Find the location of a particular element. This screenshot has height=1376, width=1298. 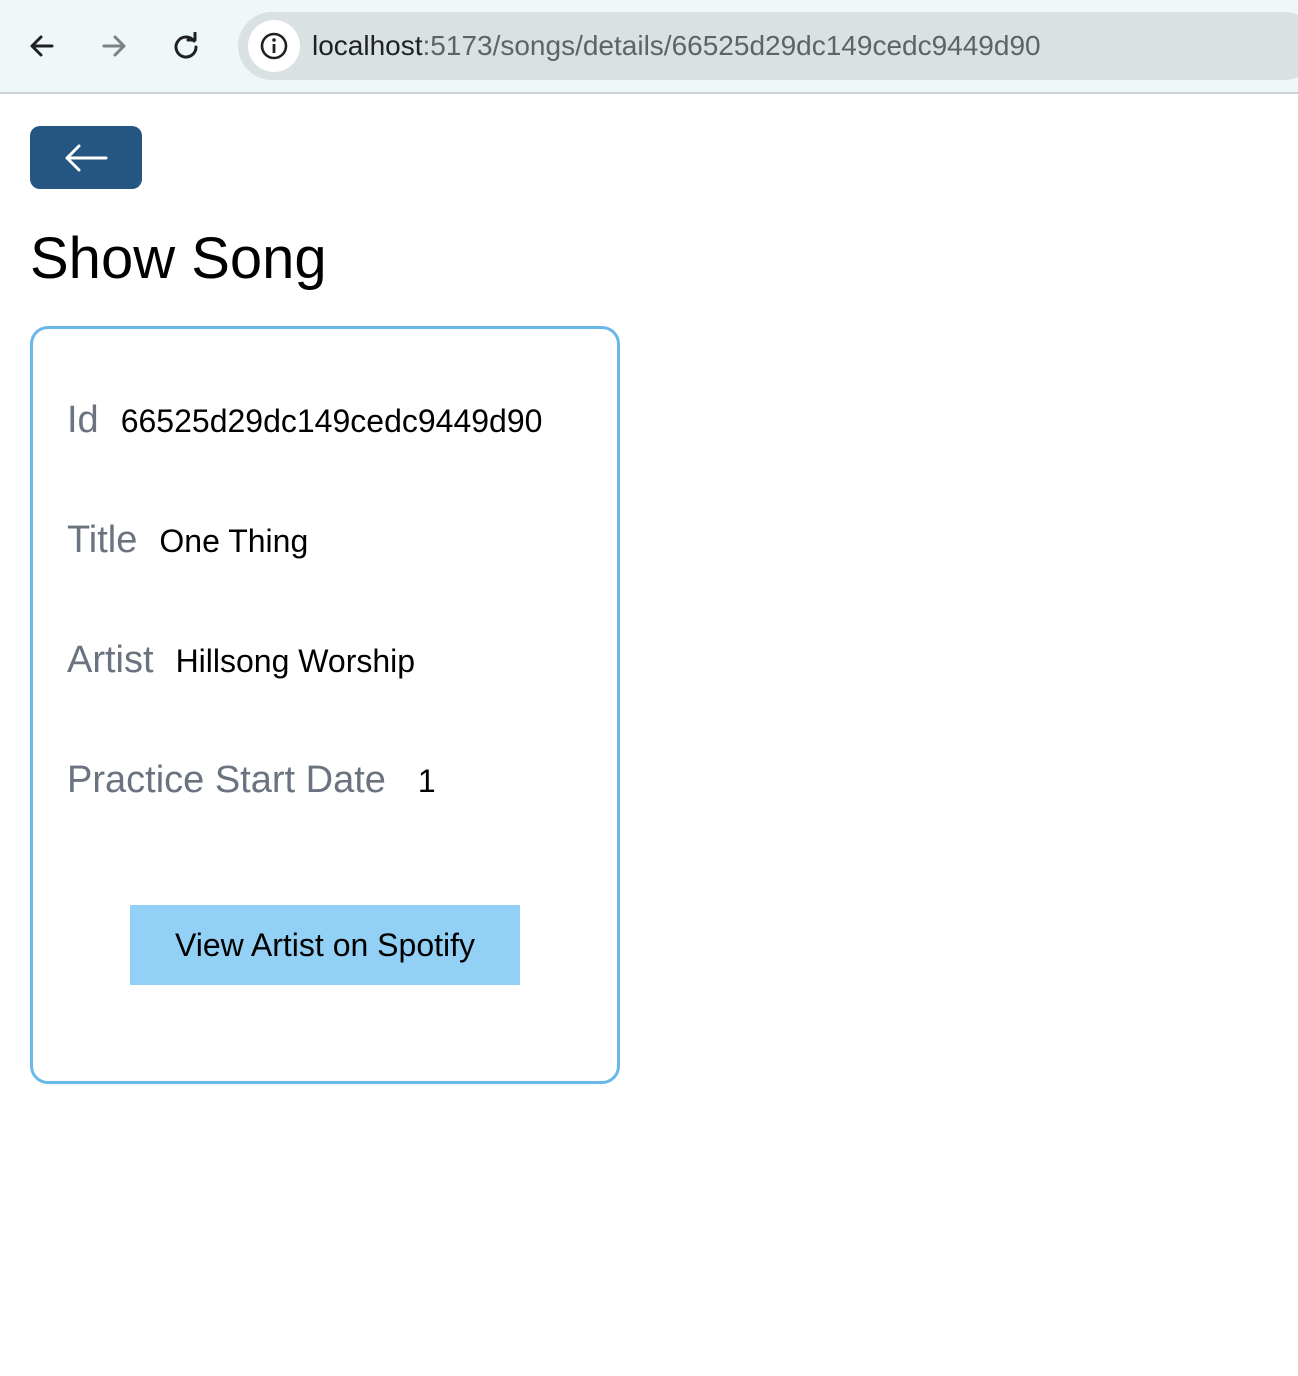

artist-label: Artist is located at coordinates (110, 660).